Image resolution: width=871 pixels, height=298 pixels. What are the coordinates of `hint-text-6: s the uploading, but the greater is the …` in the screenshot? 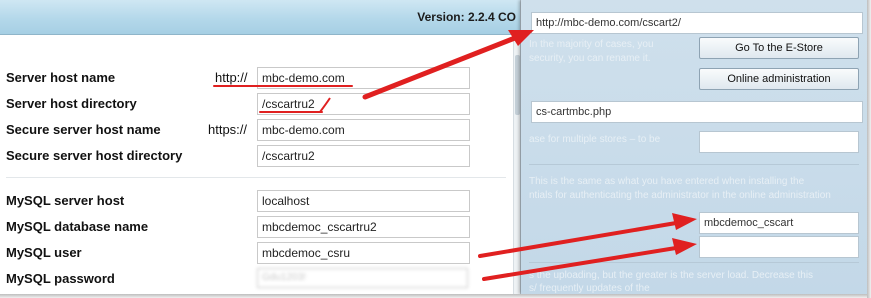 It's located at (671, 275).